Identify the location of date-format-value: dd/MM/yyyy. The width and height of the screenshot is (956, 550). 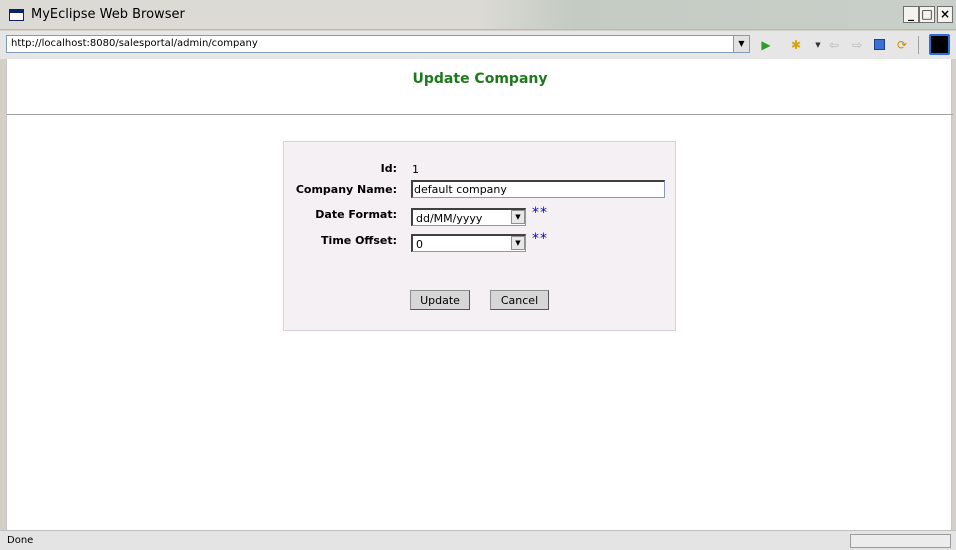
(449, 218).